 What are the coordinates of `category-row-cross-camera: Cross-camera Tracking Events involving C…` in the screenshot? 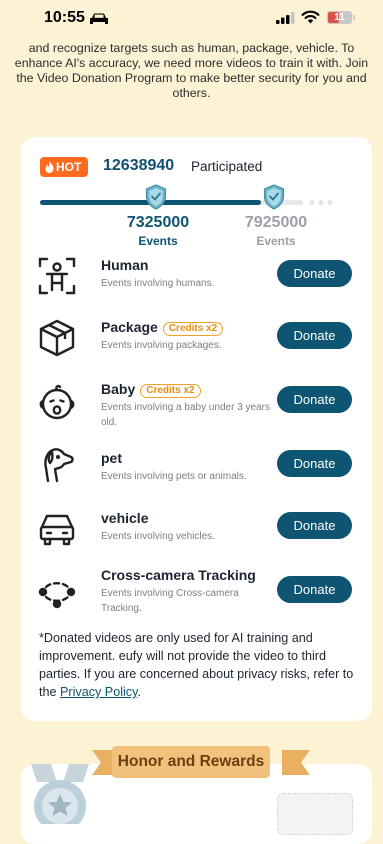 It's located at (196, 597).